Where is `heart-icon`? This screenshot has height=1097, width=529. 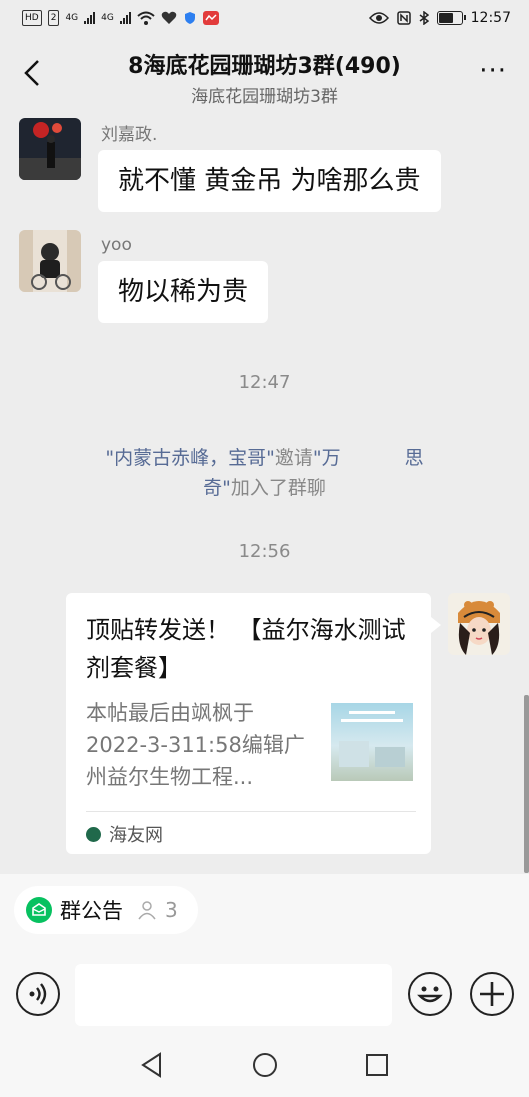 heart-icon is located at coordinates (169, 17).